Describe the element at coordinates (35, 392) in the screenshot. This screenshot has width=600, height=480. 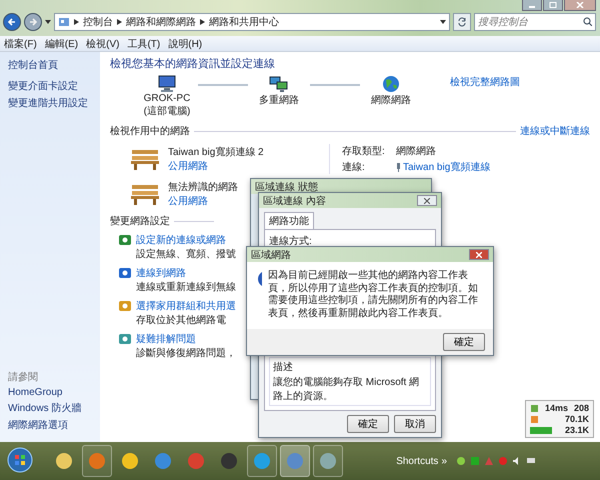
I see `see-also-link: HomeGroup` at that location.